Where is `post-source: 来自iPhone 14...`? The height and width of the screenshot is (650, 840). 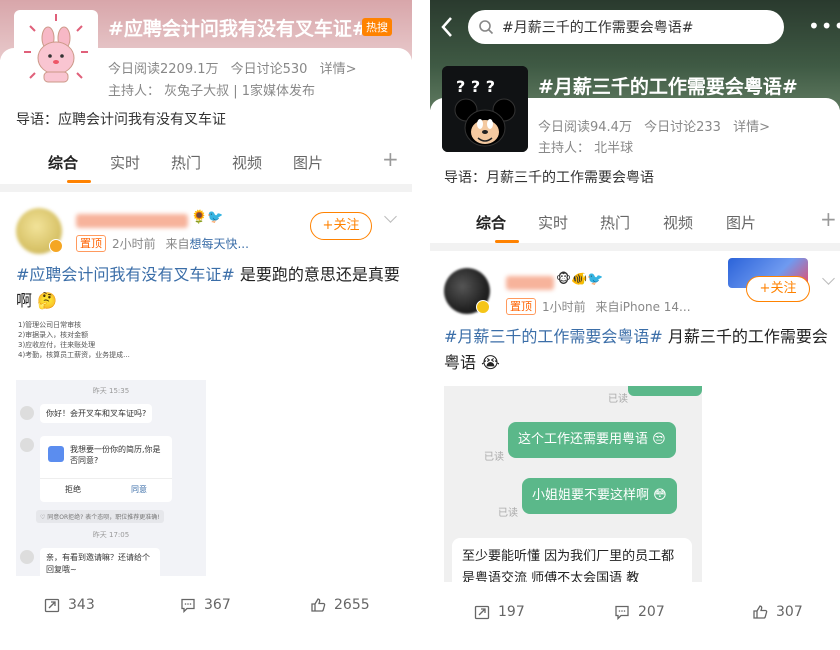
post-source: 来自iPhone 14... is located at coordinates (642, 307).